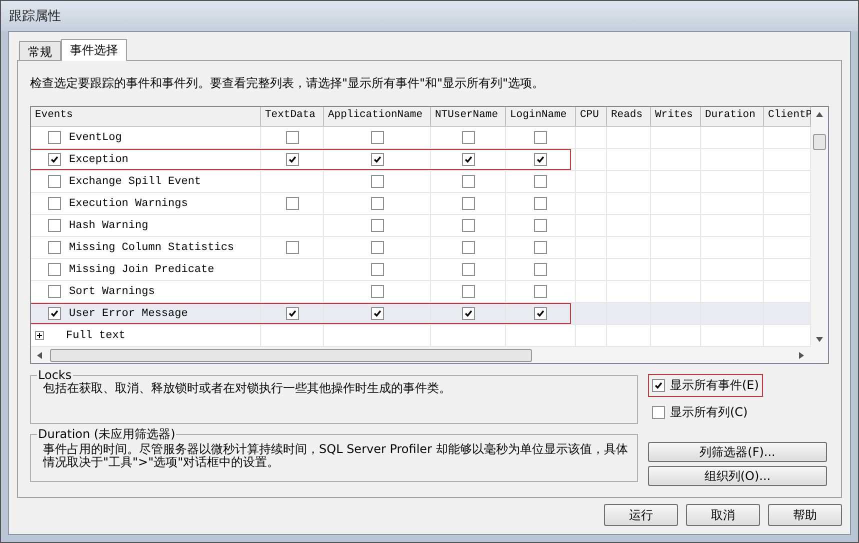 Image resolution: width=859 pixels, height=543 pixels. What do you see at coordinates (723, 515) in the screenshot?
I see `dialog-button: 取消` at bounding box center [723, 515].